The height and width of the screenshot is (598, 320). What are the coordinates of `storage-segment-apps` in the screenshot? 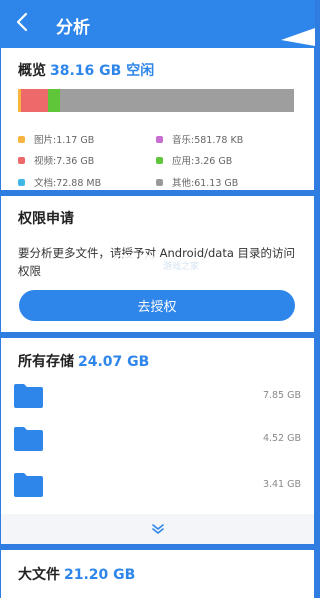 It's located at (54, 100).